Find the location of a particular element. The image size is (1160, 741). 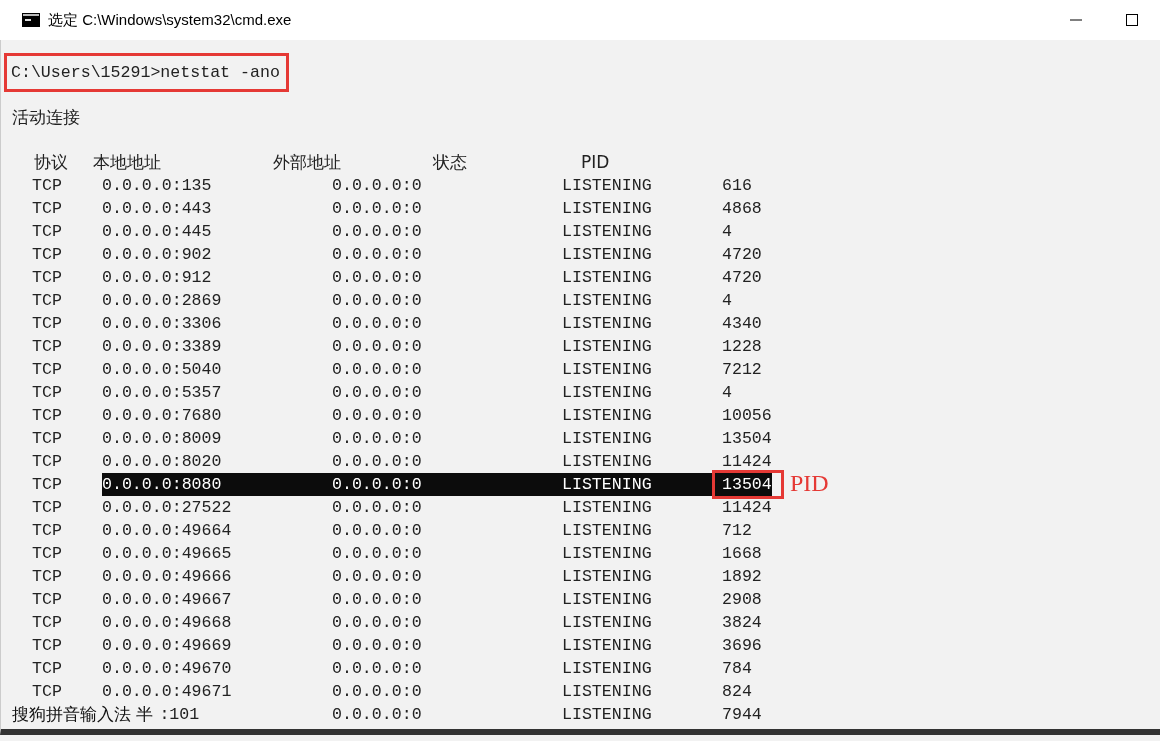

table-cell-text: 0.0.0.0:27522 is located at coordinates (167, 508).